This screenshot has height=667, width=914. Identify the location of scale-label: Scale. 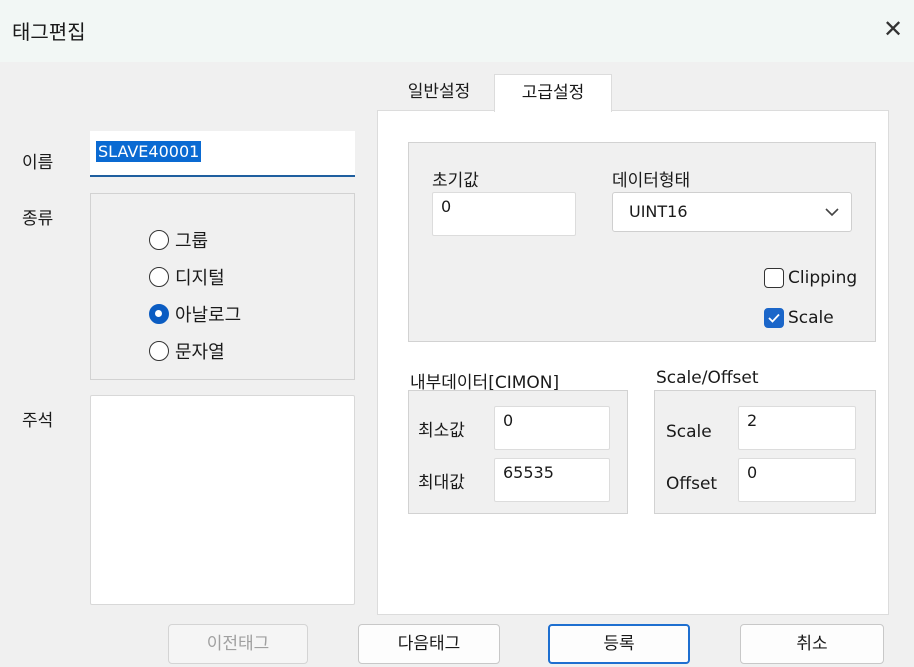
(689, 432).